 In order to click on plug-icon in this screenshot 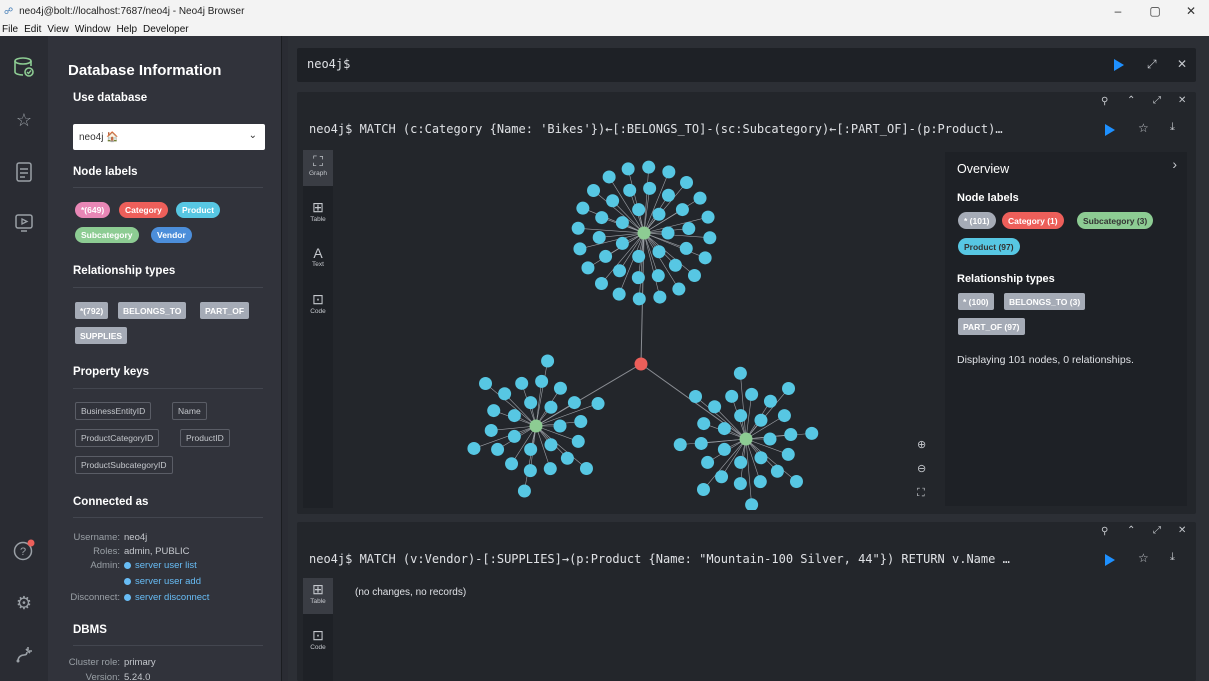, I will do `click(24, 655)`.